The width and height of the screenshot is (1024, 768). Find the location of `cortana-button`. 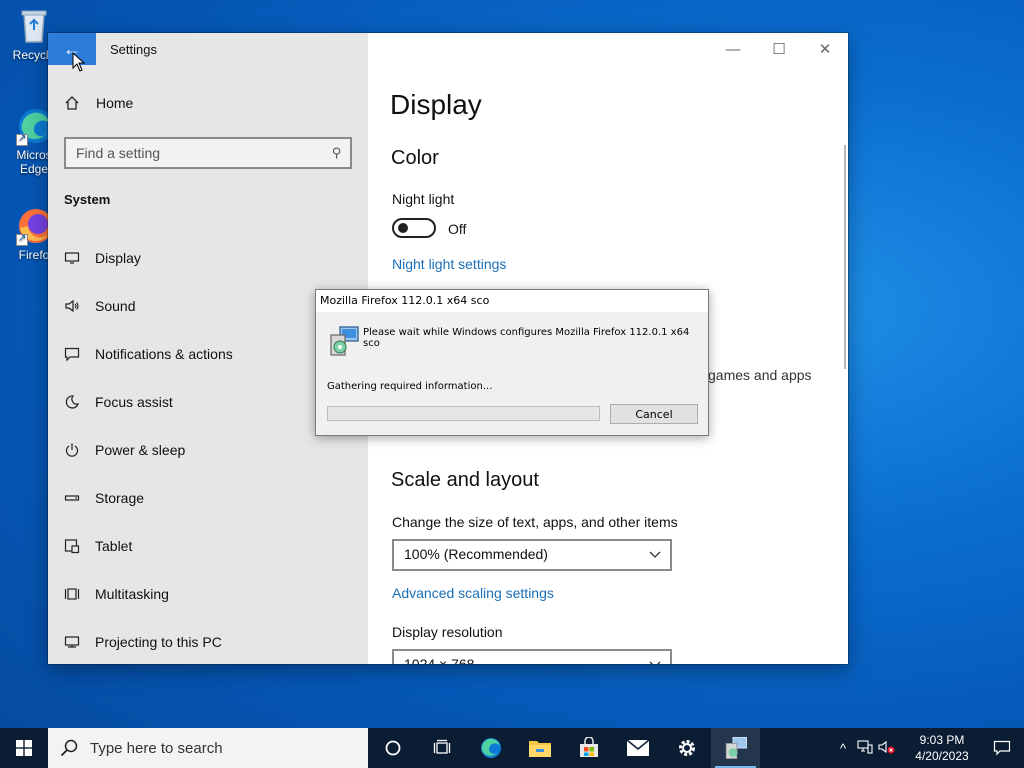

cortana-button is located at coordinates (392, 748).